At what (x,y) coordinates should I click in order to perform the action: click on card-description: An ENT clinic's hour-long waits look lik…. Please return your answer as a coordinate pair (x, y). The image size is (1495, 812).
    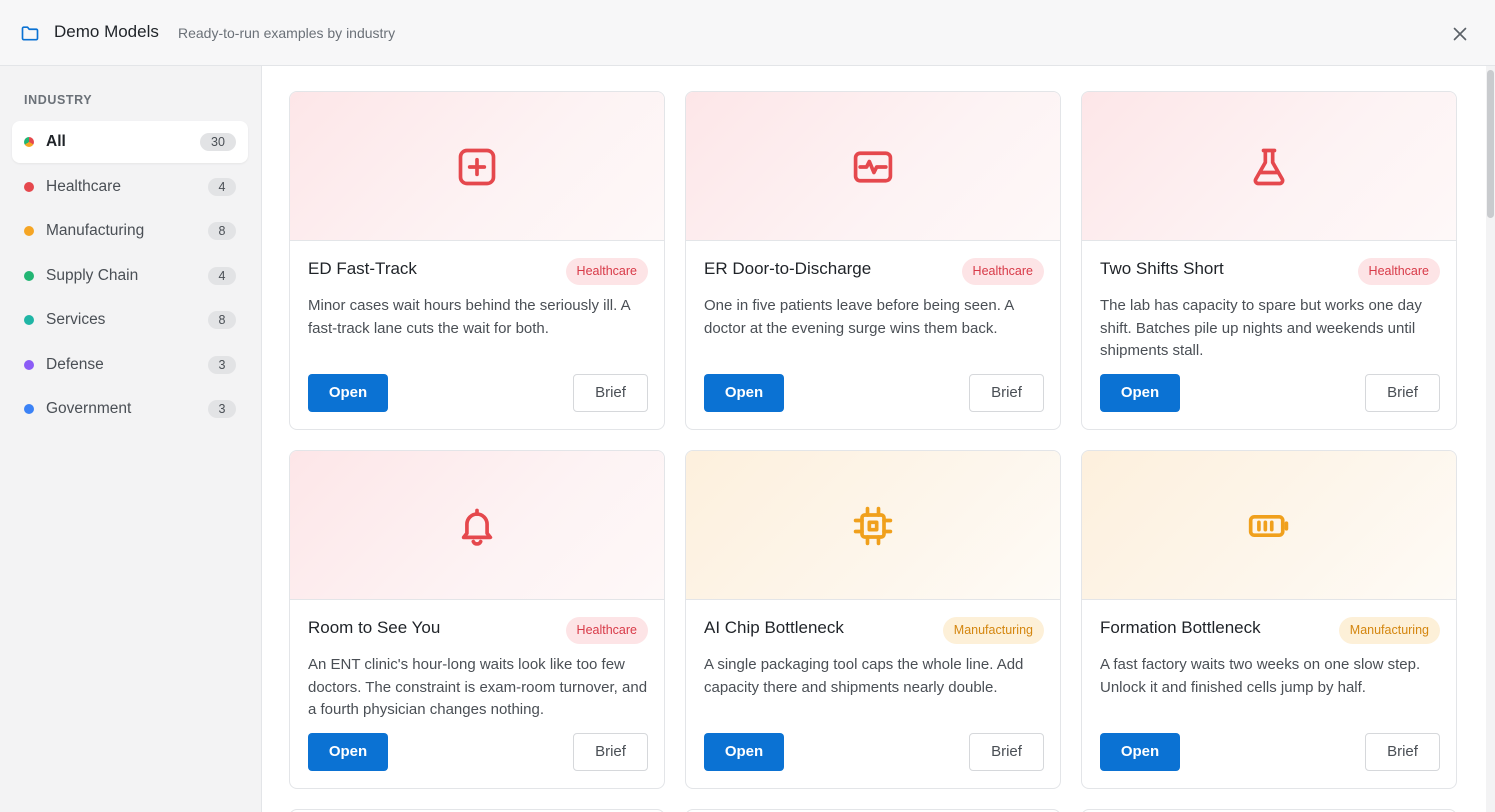
    Looking at the image, I should click on (478, 687).